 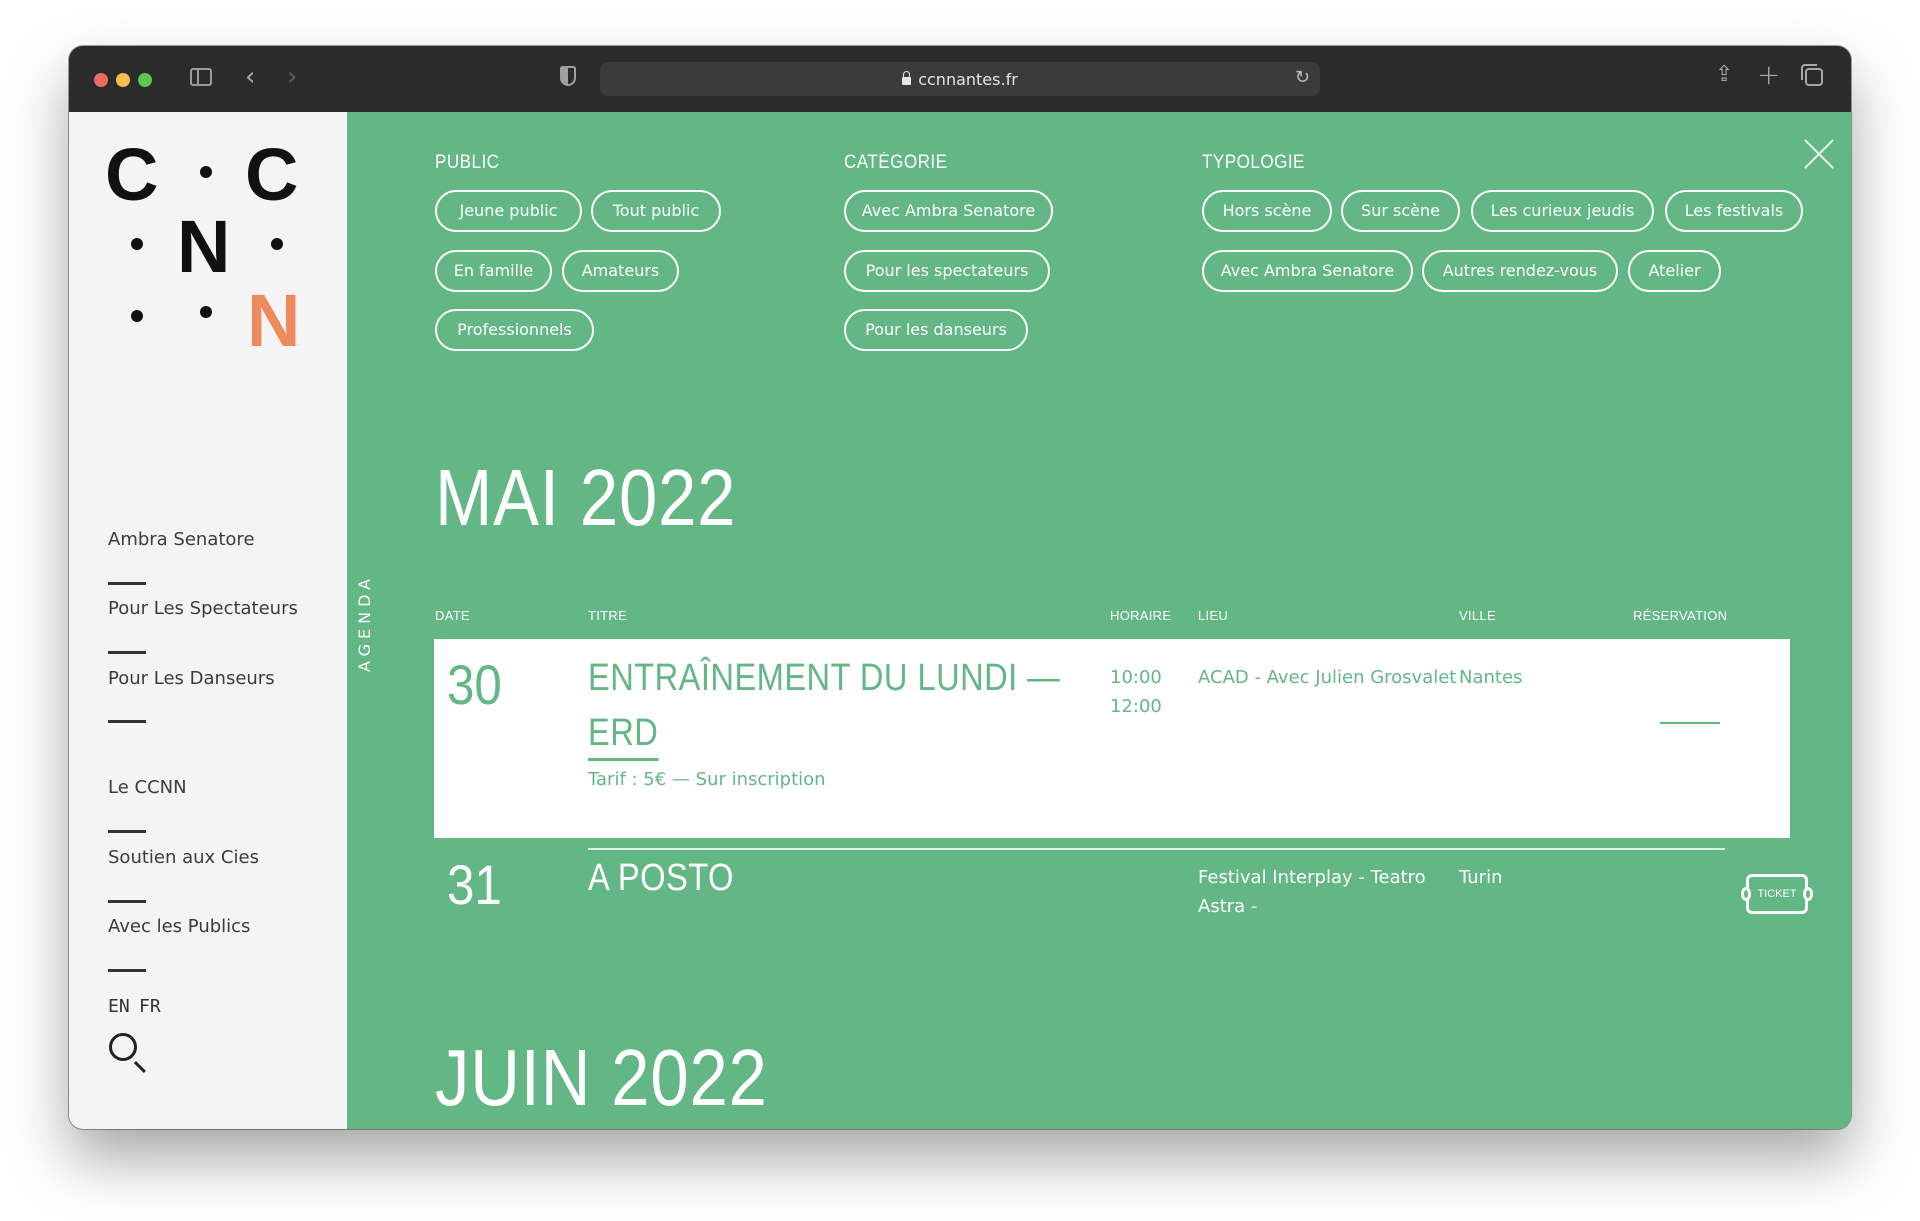 What do you see at coordinates (1267, 211) in the screenshot?
I see `filter-chip: Hors scène` at bounding box center [1267, 211].